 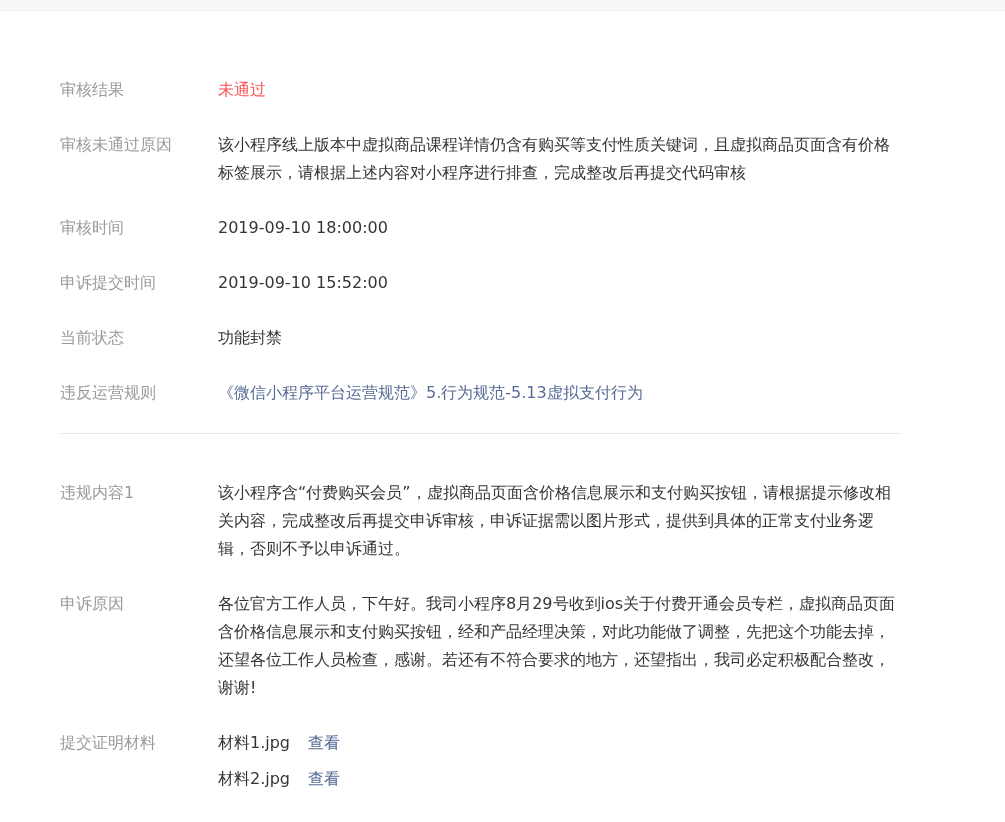 What do you see at coordinates (430, 392) in the screenshot?
I see `rule-link: 《微信小程序平台运营规范》5.行为规范-5.13虚拟支付行为` at bounding box center [430, 392].